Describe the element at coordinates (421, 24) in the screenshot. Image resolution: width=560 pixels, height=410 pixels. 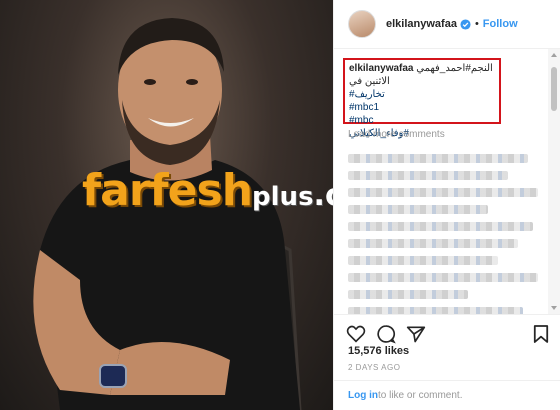
I see `header-username: elkilanywafaa` at that location.